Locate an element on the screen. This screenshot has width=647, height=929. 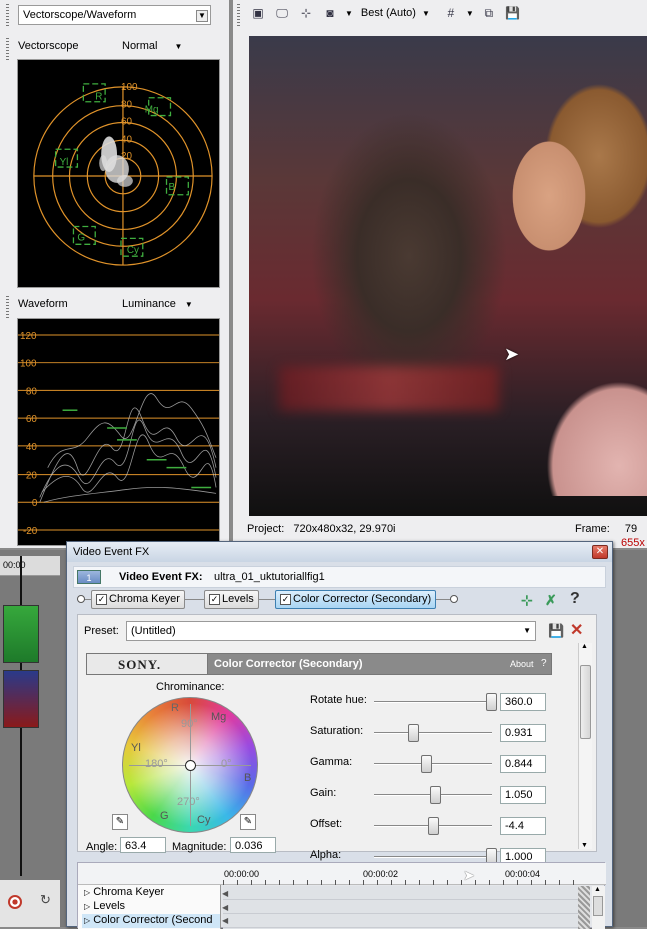
param-value-input: 360.0 is located at coordinates (523, 702).